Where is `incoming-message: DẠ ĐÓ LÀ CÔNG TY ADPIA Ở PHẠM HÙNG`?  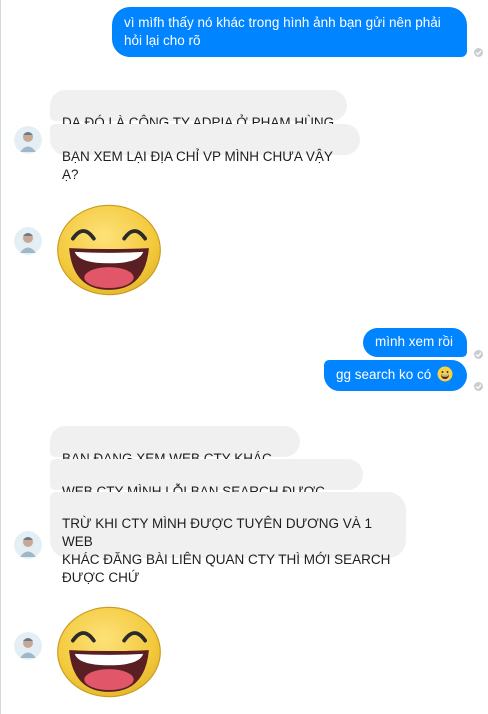 incoming-message: DẠ ĐÓ LÀ CÔNG TY ADPIA Ở PHẠM HÙNG is located at coordinates (198, 110).